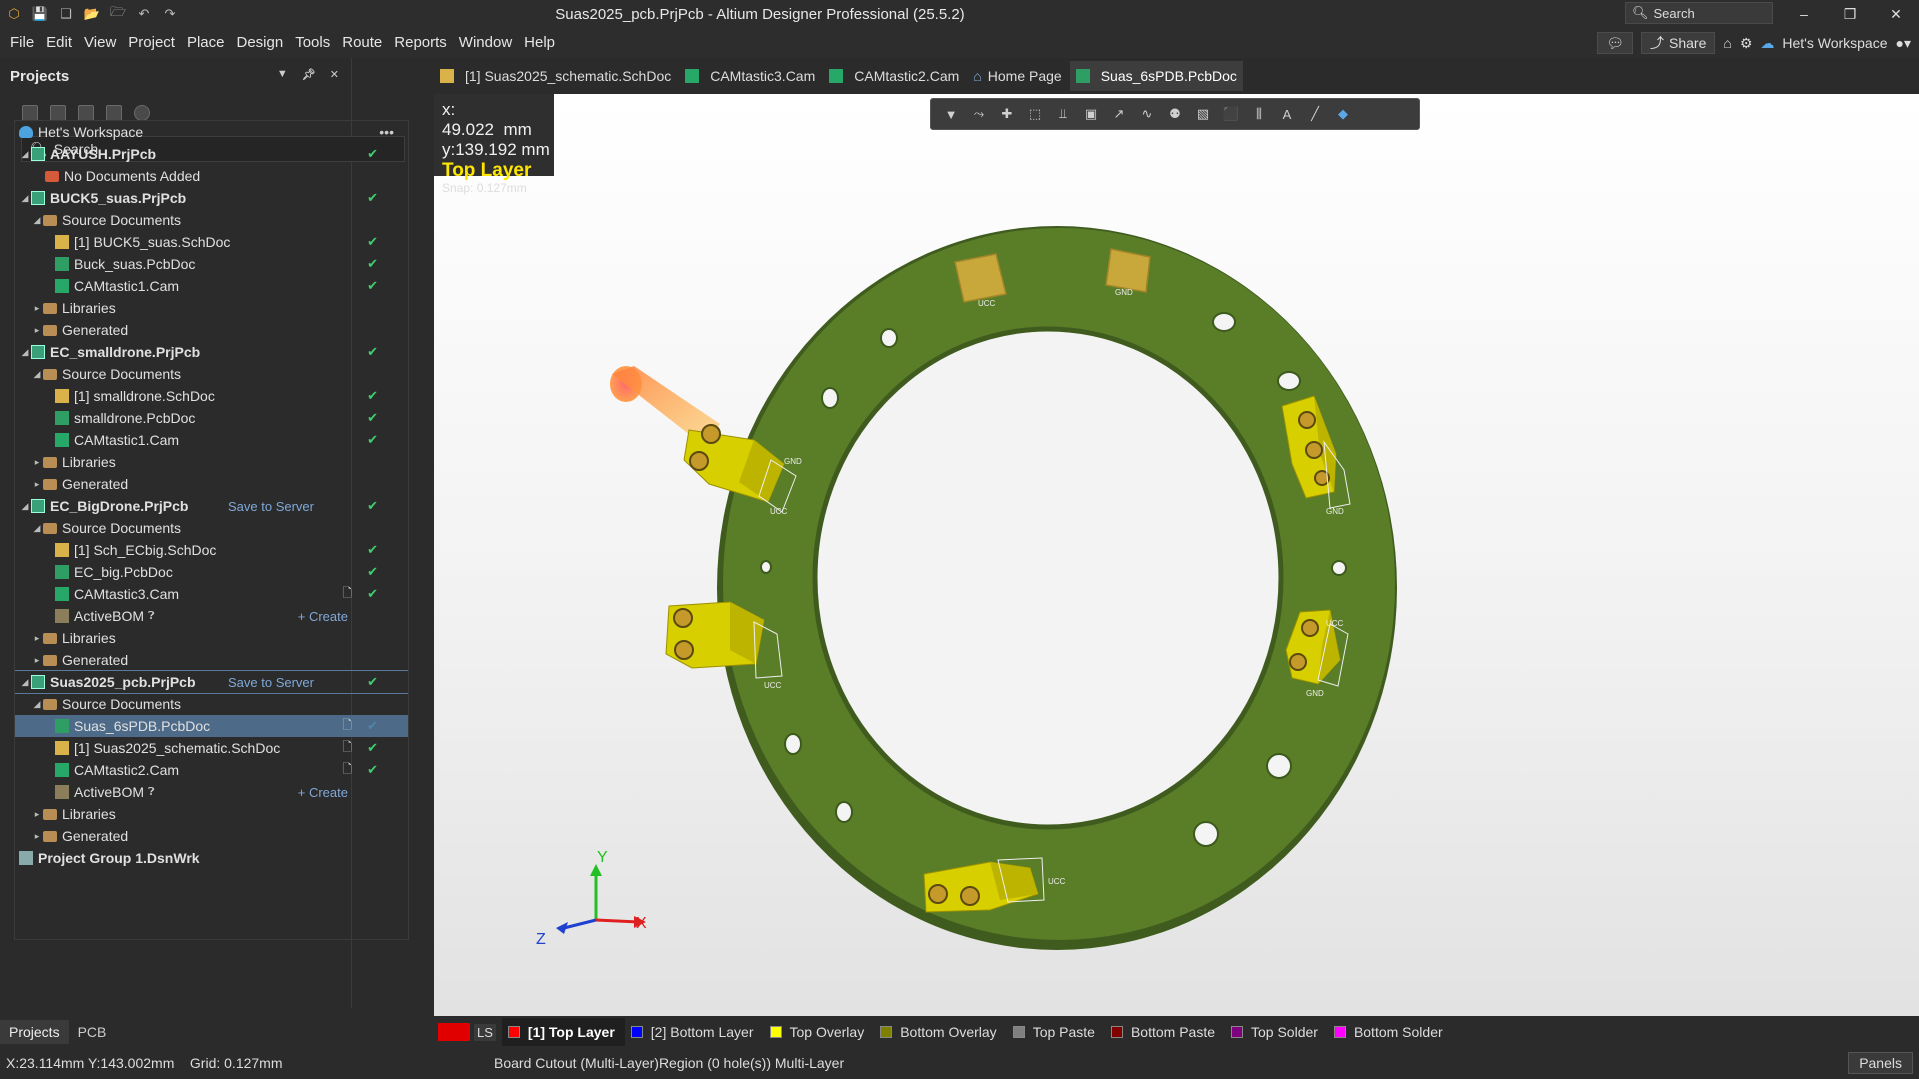  I want to click on tune-length-icon: ∿, so click(1147, 114).